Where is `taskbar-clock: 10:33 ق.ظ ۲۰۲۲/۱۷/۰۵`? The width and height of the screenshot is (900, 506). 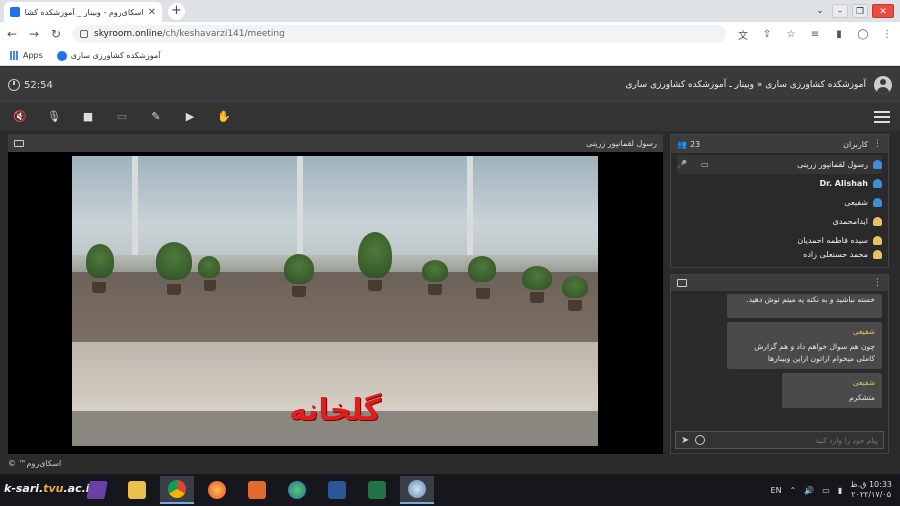
taskbar-clock: 10:33 ق.ظ ۲۰۲۲/۱۷/۰۵ is located at coordinates (871, 490).